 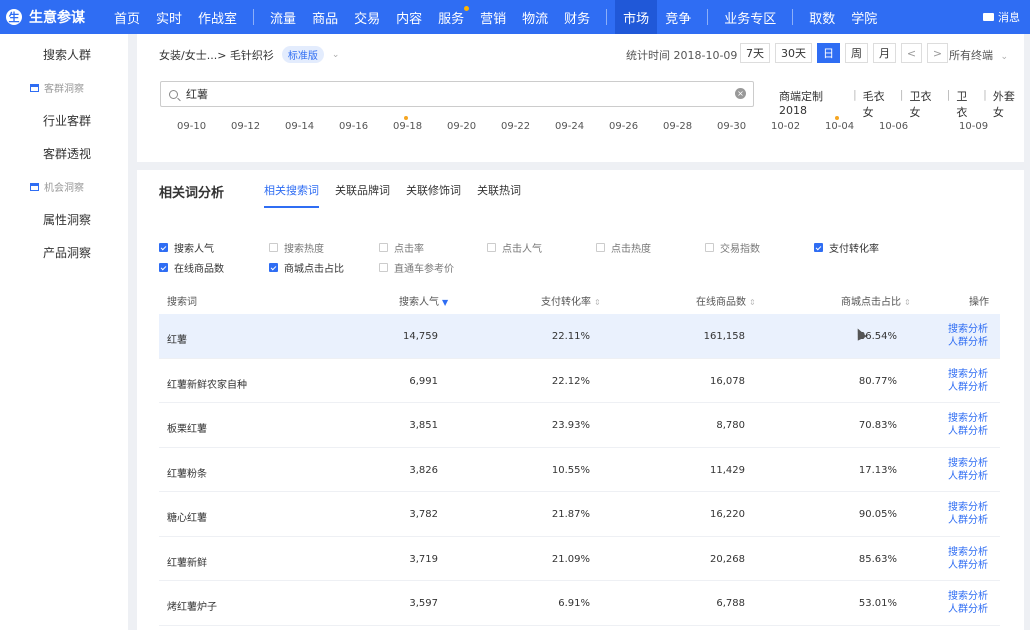 What do you see at coordinates (516, 126) in the screenshot?
I see `axis-tick: 09-22` at bounding box center [516, 126].